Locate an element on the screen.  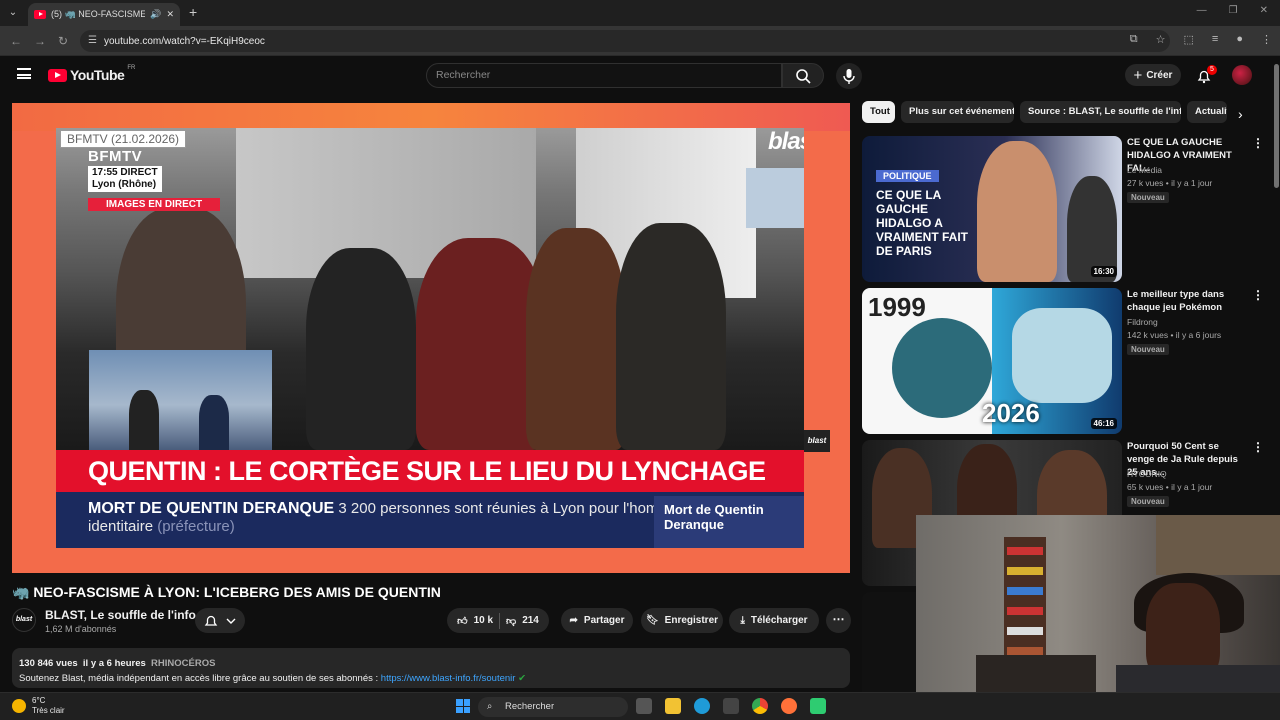
close-tab-icon: ✕ is located at coordinates (170, 14).